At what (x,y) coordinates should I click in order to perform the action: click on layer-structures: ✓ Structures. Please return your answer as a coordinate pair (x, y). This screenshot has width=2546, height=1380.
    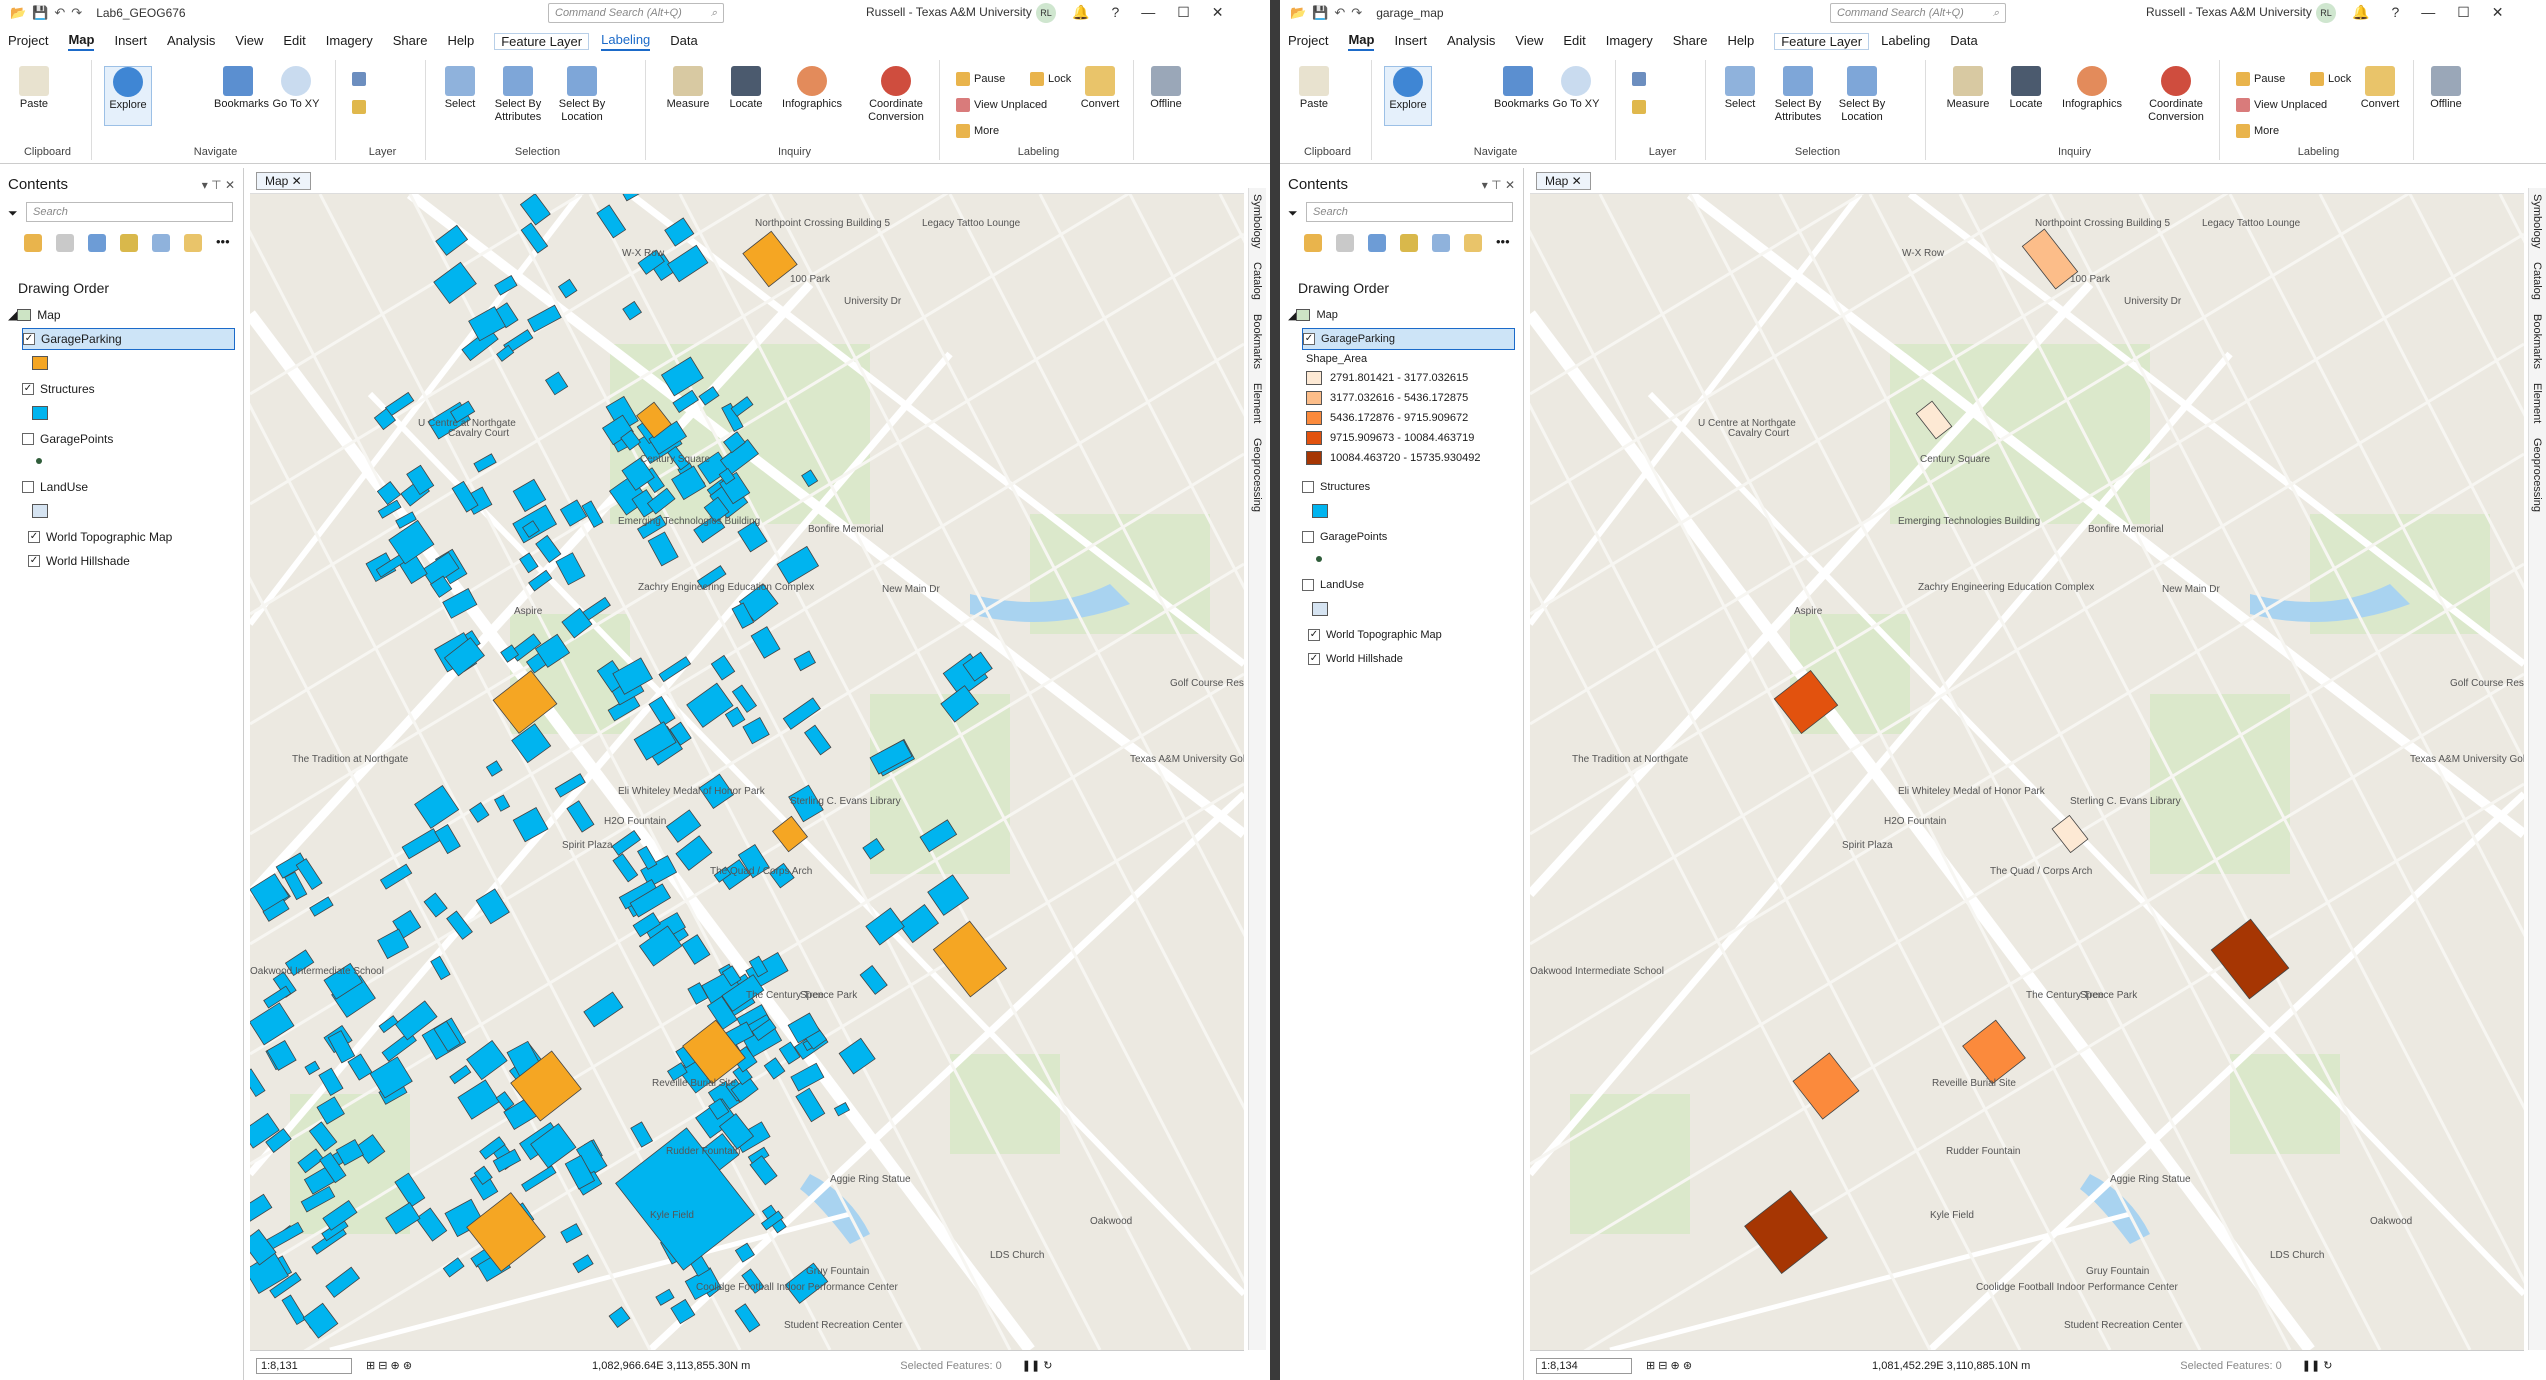
    Looking at the image, I should click on (128, 389).